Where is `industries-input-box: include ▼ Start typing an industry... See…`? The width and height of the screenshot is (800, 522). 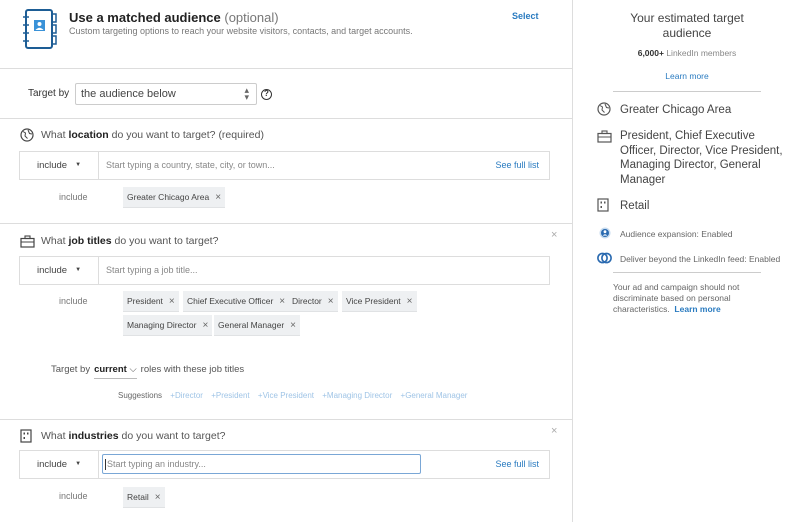
industries-input-box: include ▼ Start typing an industry... See… is located at coordinates (284, 464).